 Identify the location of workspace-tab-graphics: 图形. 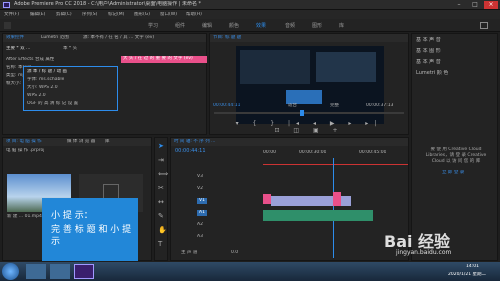
(317, 25).